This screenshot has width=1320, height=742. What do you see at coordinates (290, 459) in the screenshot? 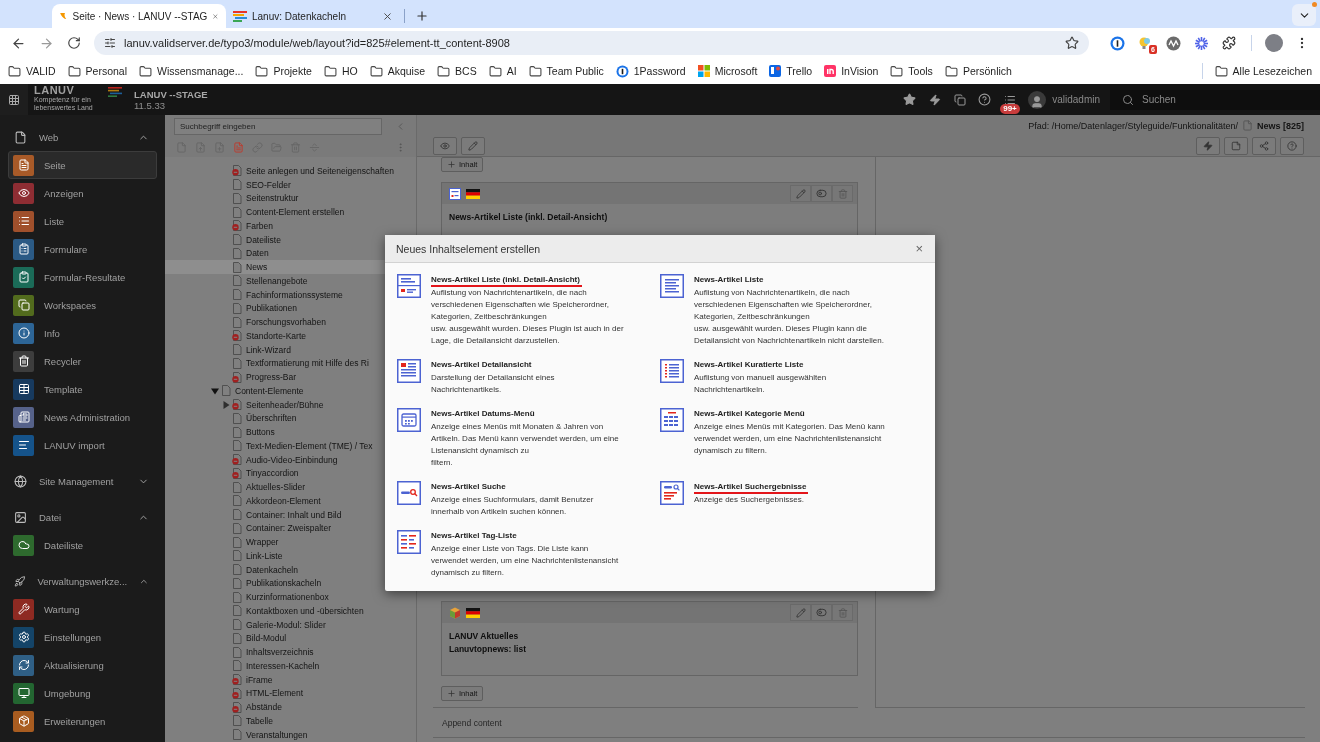
I see `tree-item: Audio-Video-Einbindung` at bounding box center [290, 459].